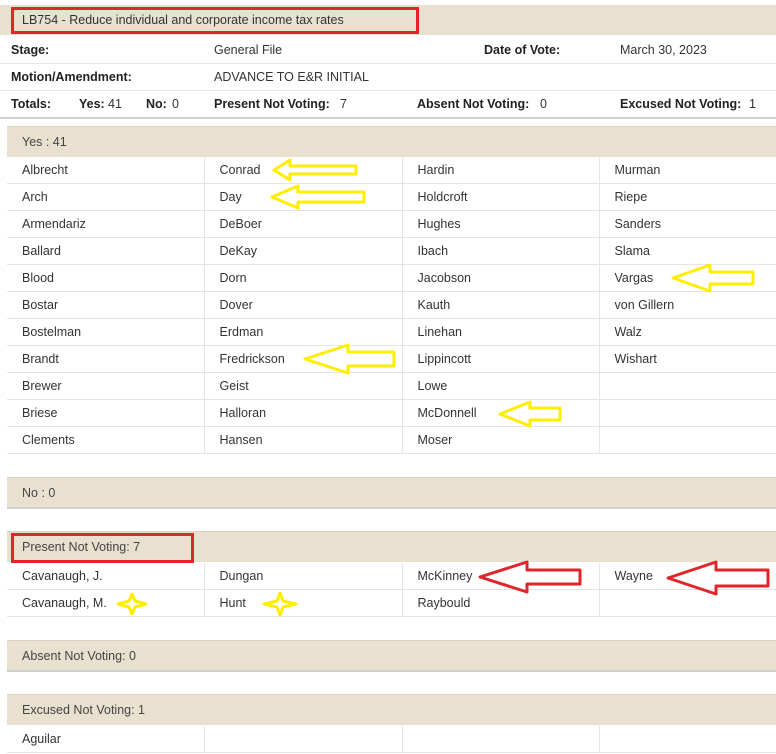  I want to click on voter-name-cell: Arch, so click(106, 197).